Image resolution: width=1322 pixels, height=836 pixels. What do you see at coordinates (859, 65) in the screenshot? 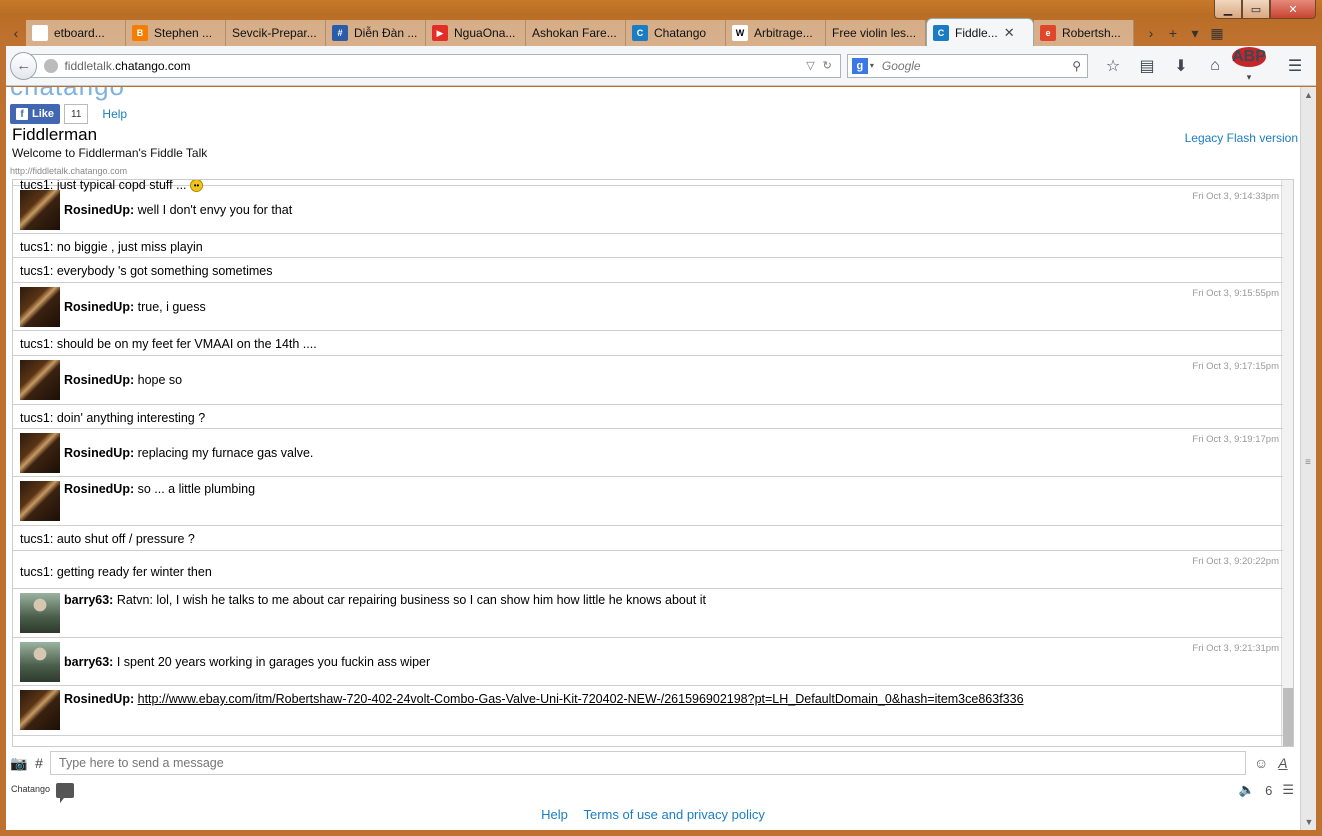
I see `google-icon: g` at bounding box center [859, 65].